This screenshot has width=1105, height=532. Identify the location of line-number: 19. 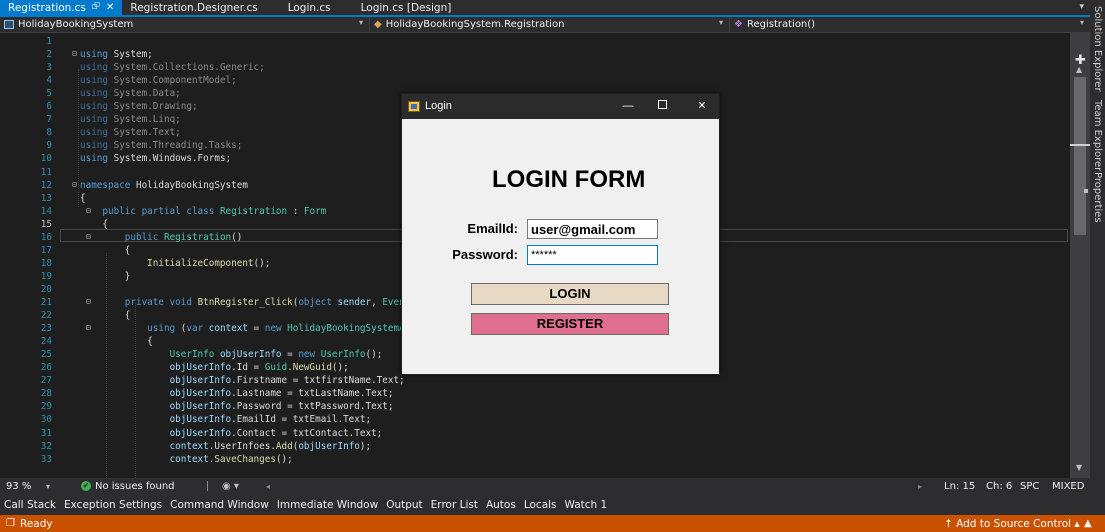
(46, 276).